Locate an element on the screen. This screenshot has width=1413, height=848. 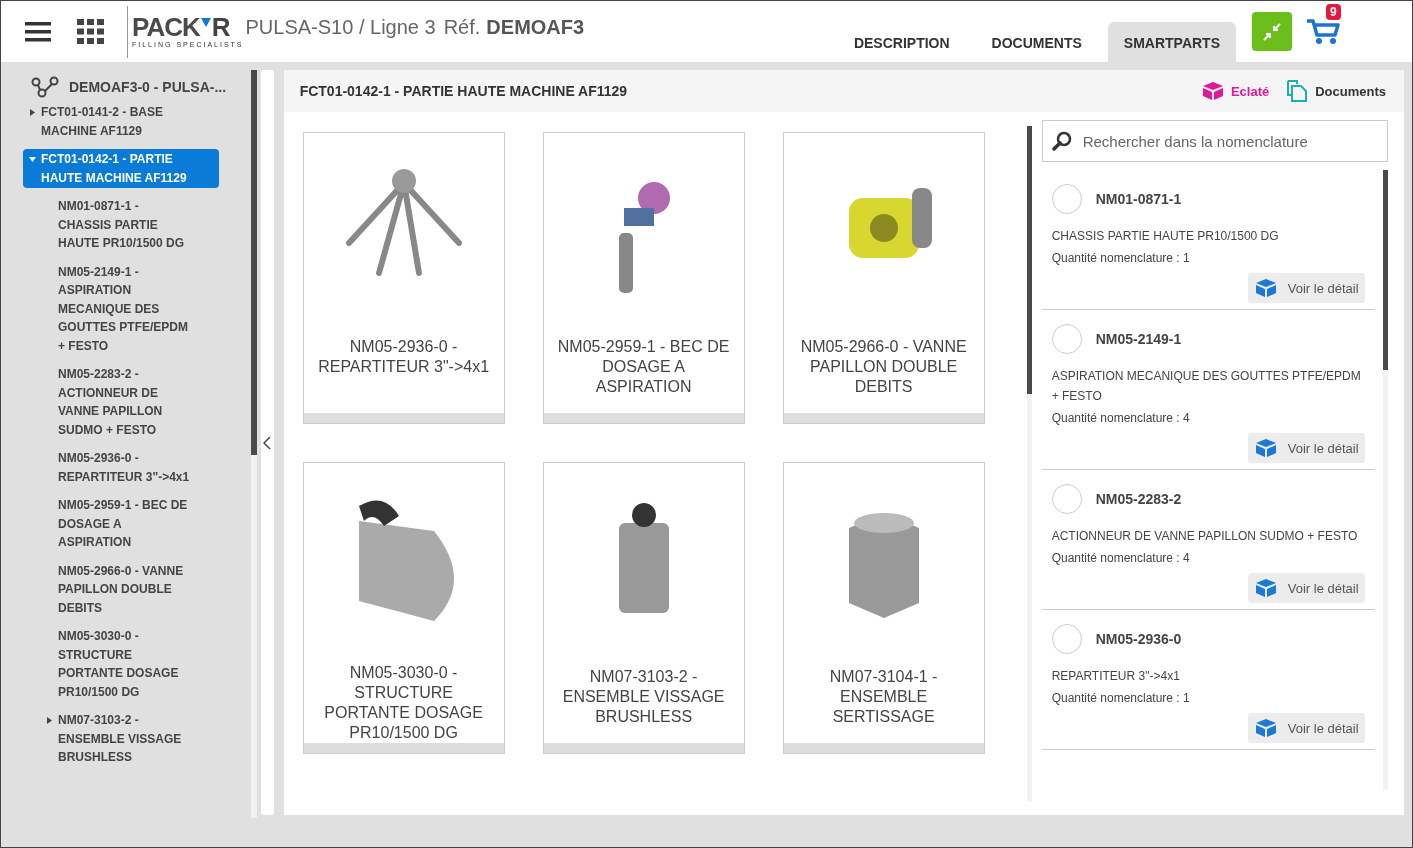
nav-tab: DESCRIPTION is located at coordinates (901, 42).